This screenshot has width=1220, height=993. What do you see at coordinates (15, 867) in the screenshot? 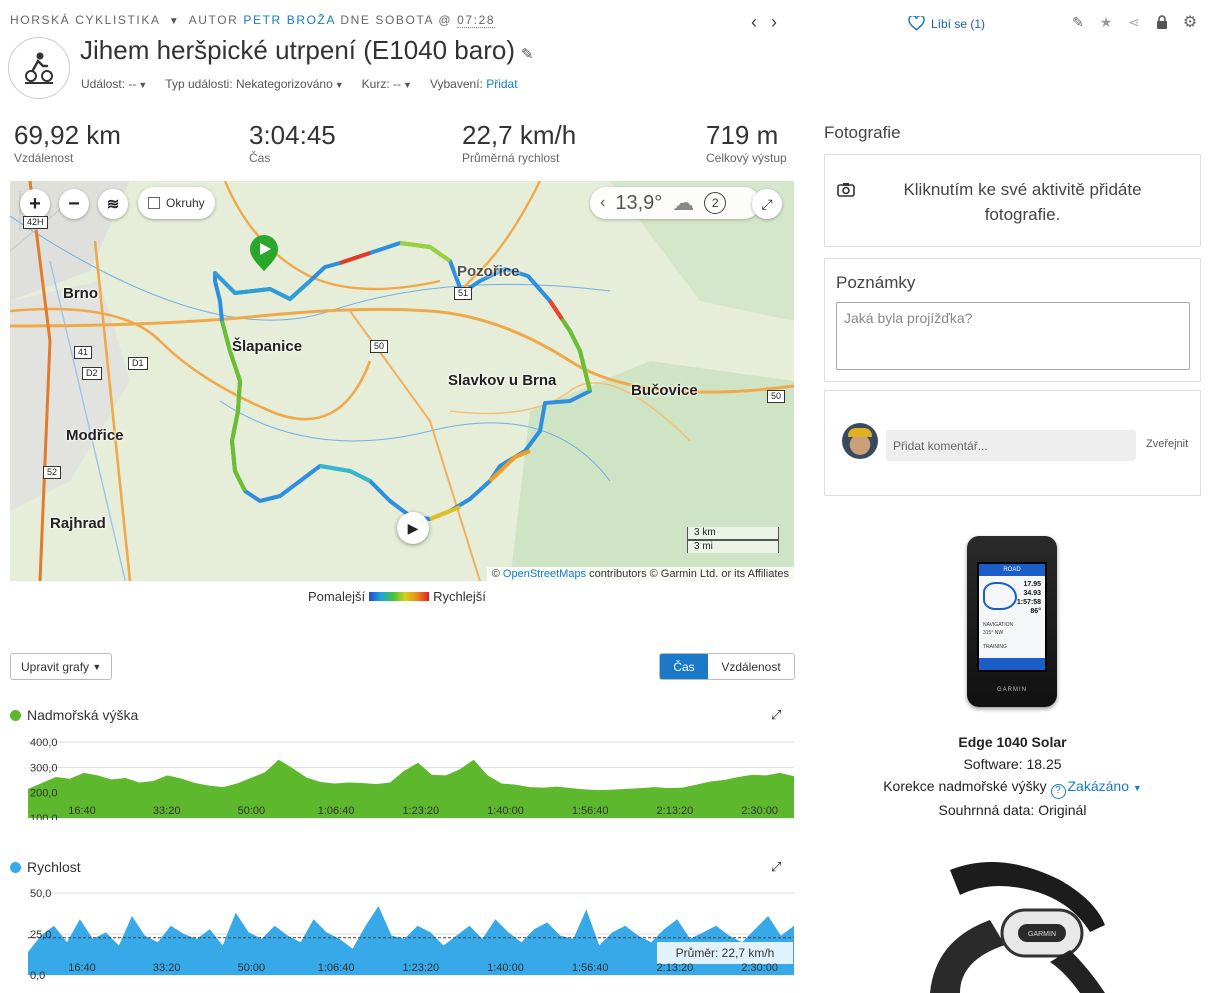
I see `speed-dot-icon` at bounding box center [15, 867].